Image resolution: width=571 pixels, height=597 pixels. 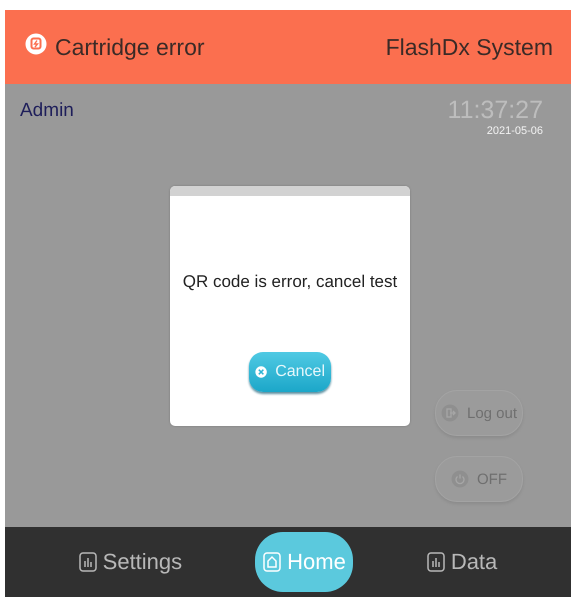 I want to click on cancel-button: Cancel, so click(x=290, y=372).